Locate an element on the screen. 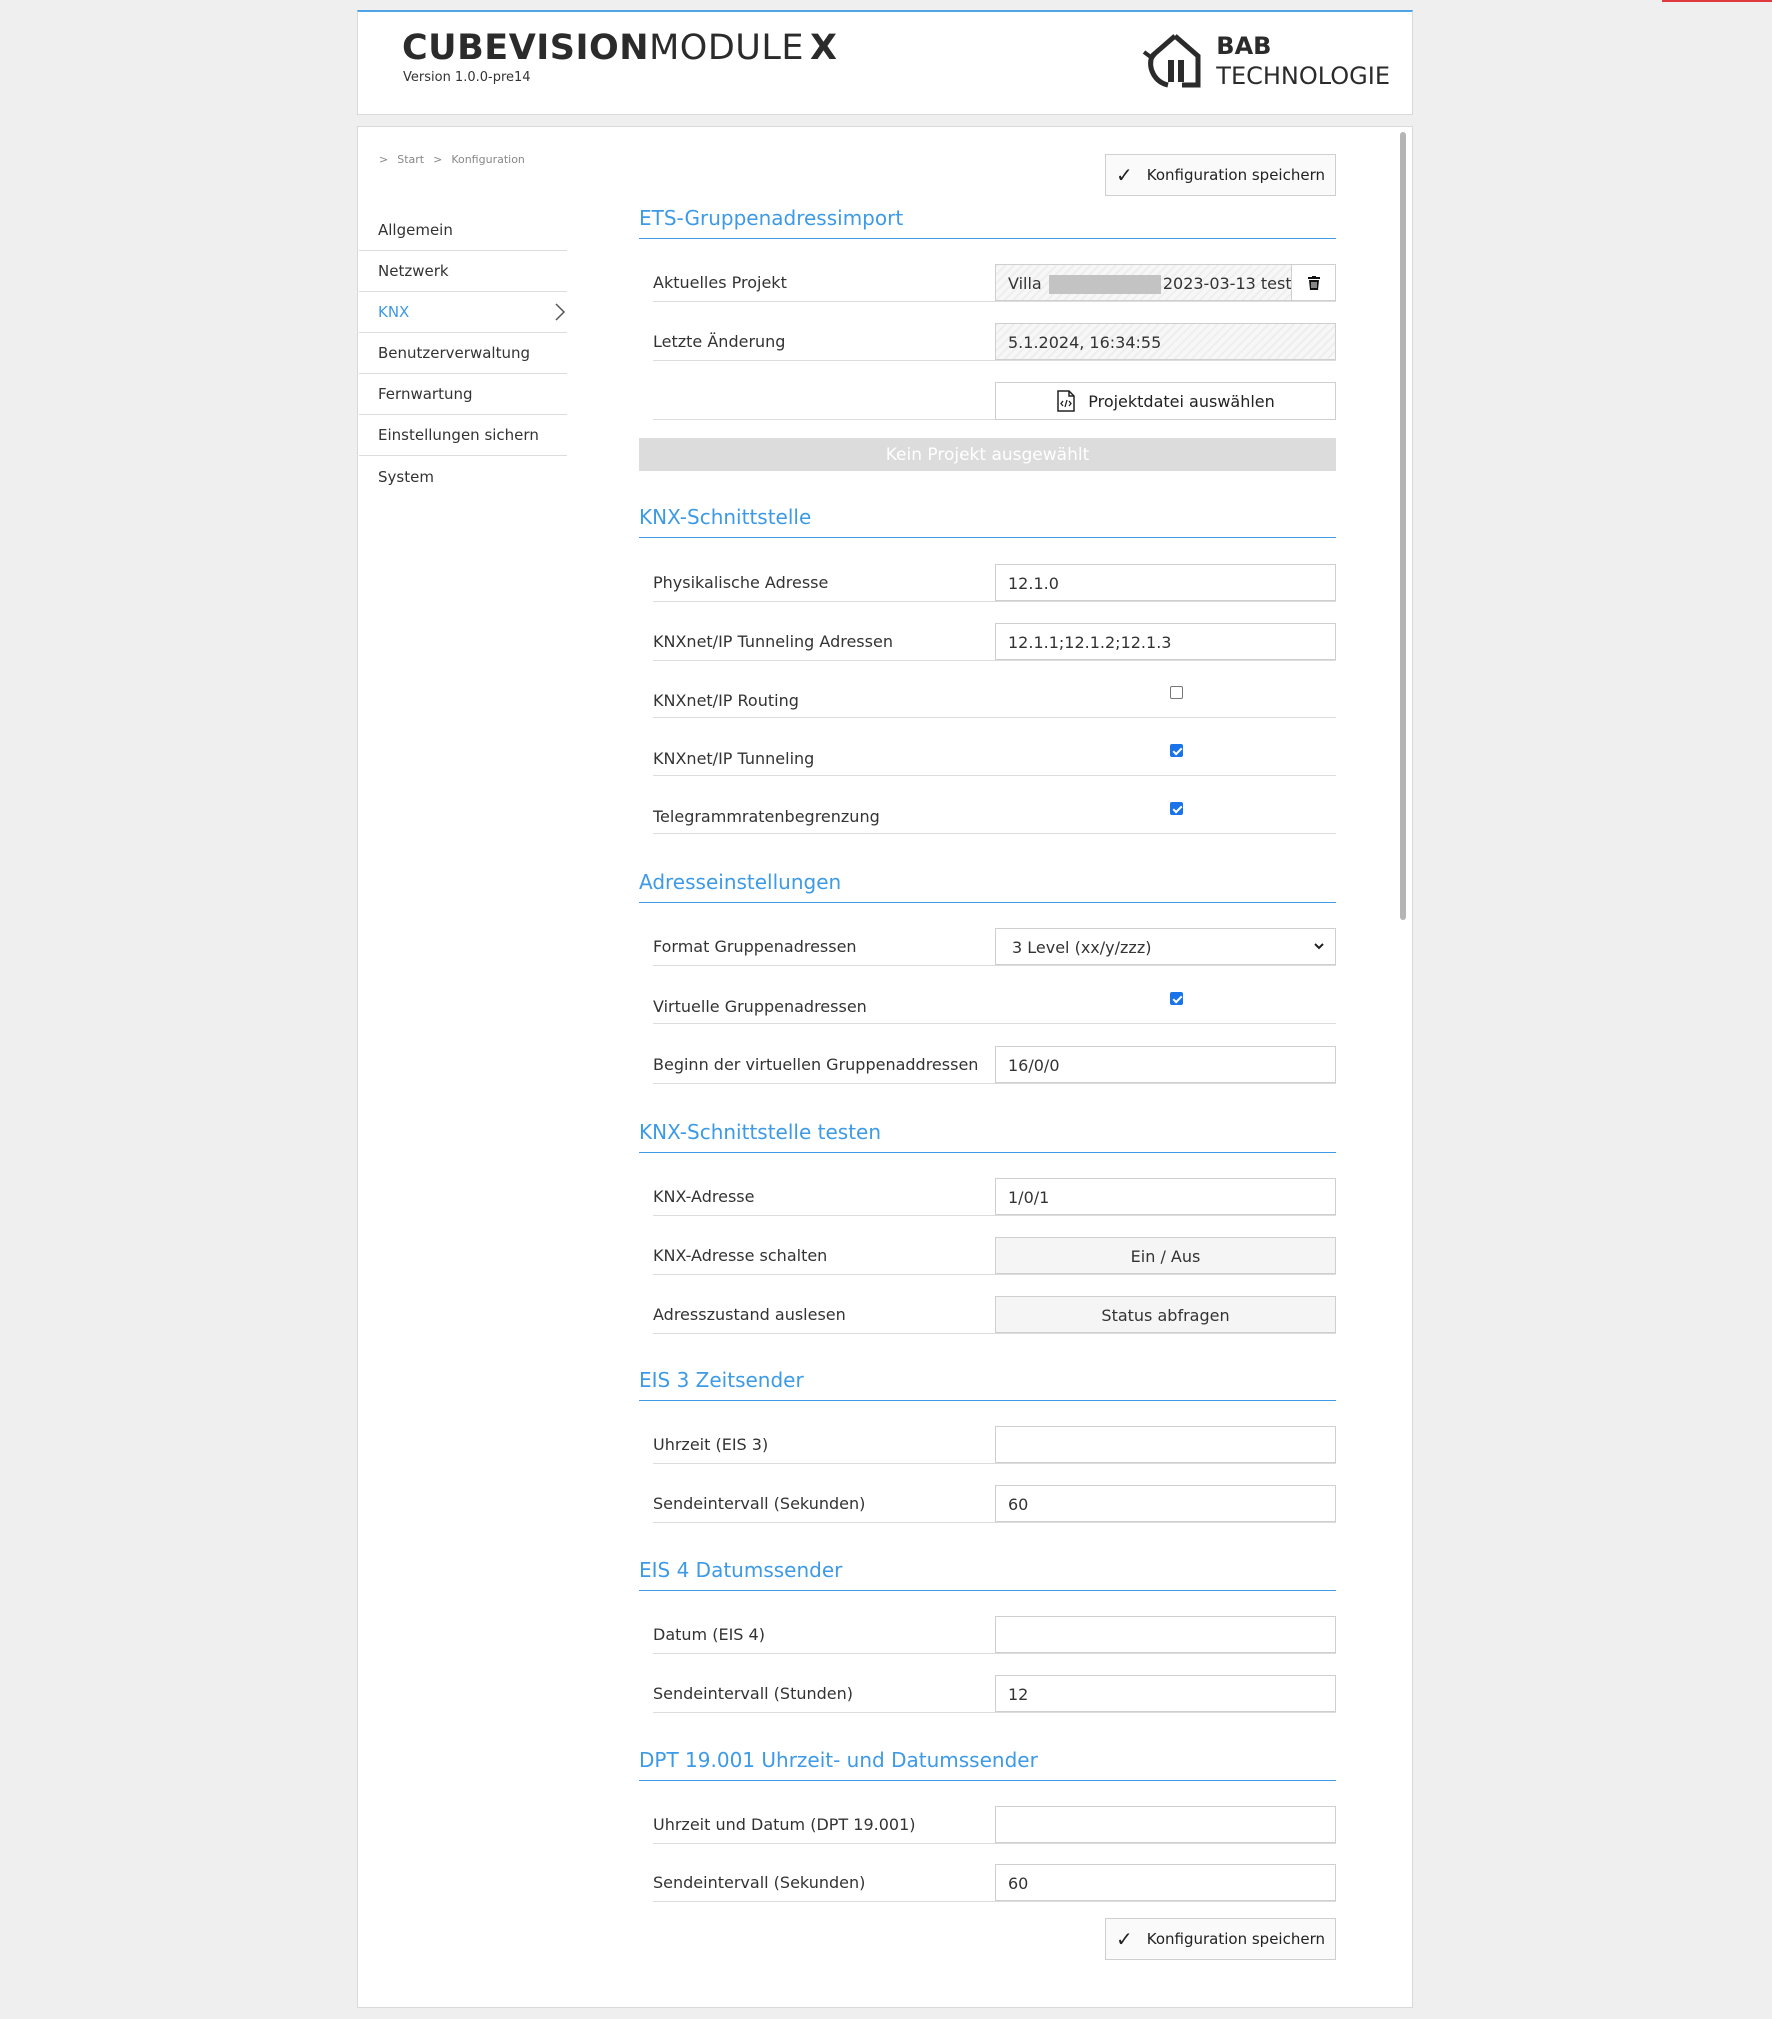 This screenshot has width=1772, height=2019. save-config-button-bottom: ✓ Konfiguration speichern is located at coordinates (1220, 1939).